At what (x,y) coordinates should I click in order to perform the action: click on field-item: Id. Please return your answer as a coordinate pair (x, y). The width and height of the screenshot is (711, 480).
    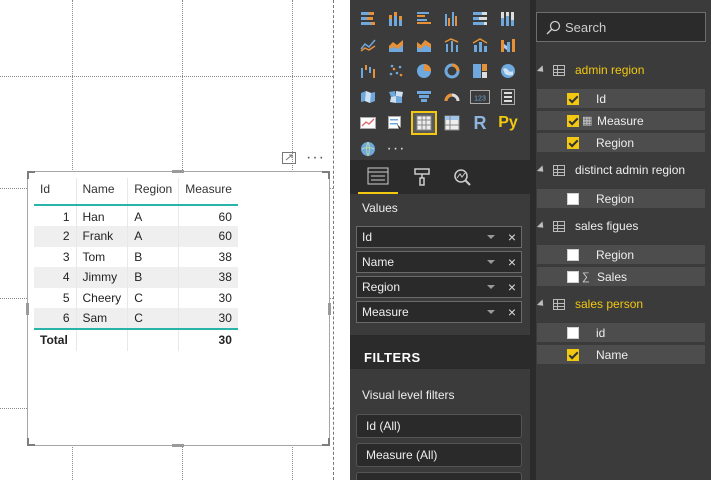
    Looking at the image, I should click on (621, 98).